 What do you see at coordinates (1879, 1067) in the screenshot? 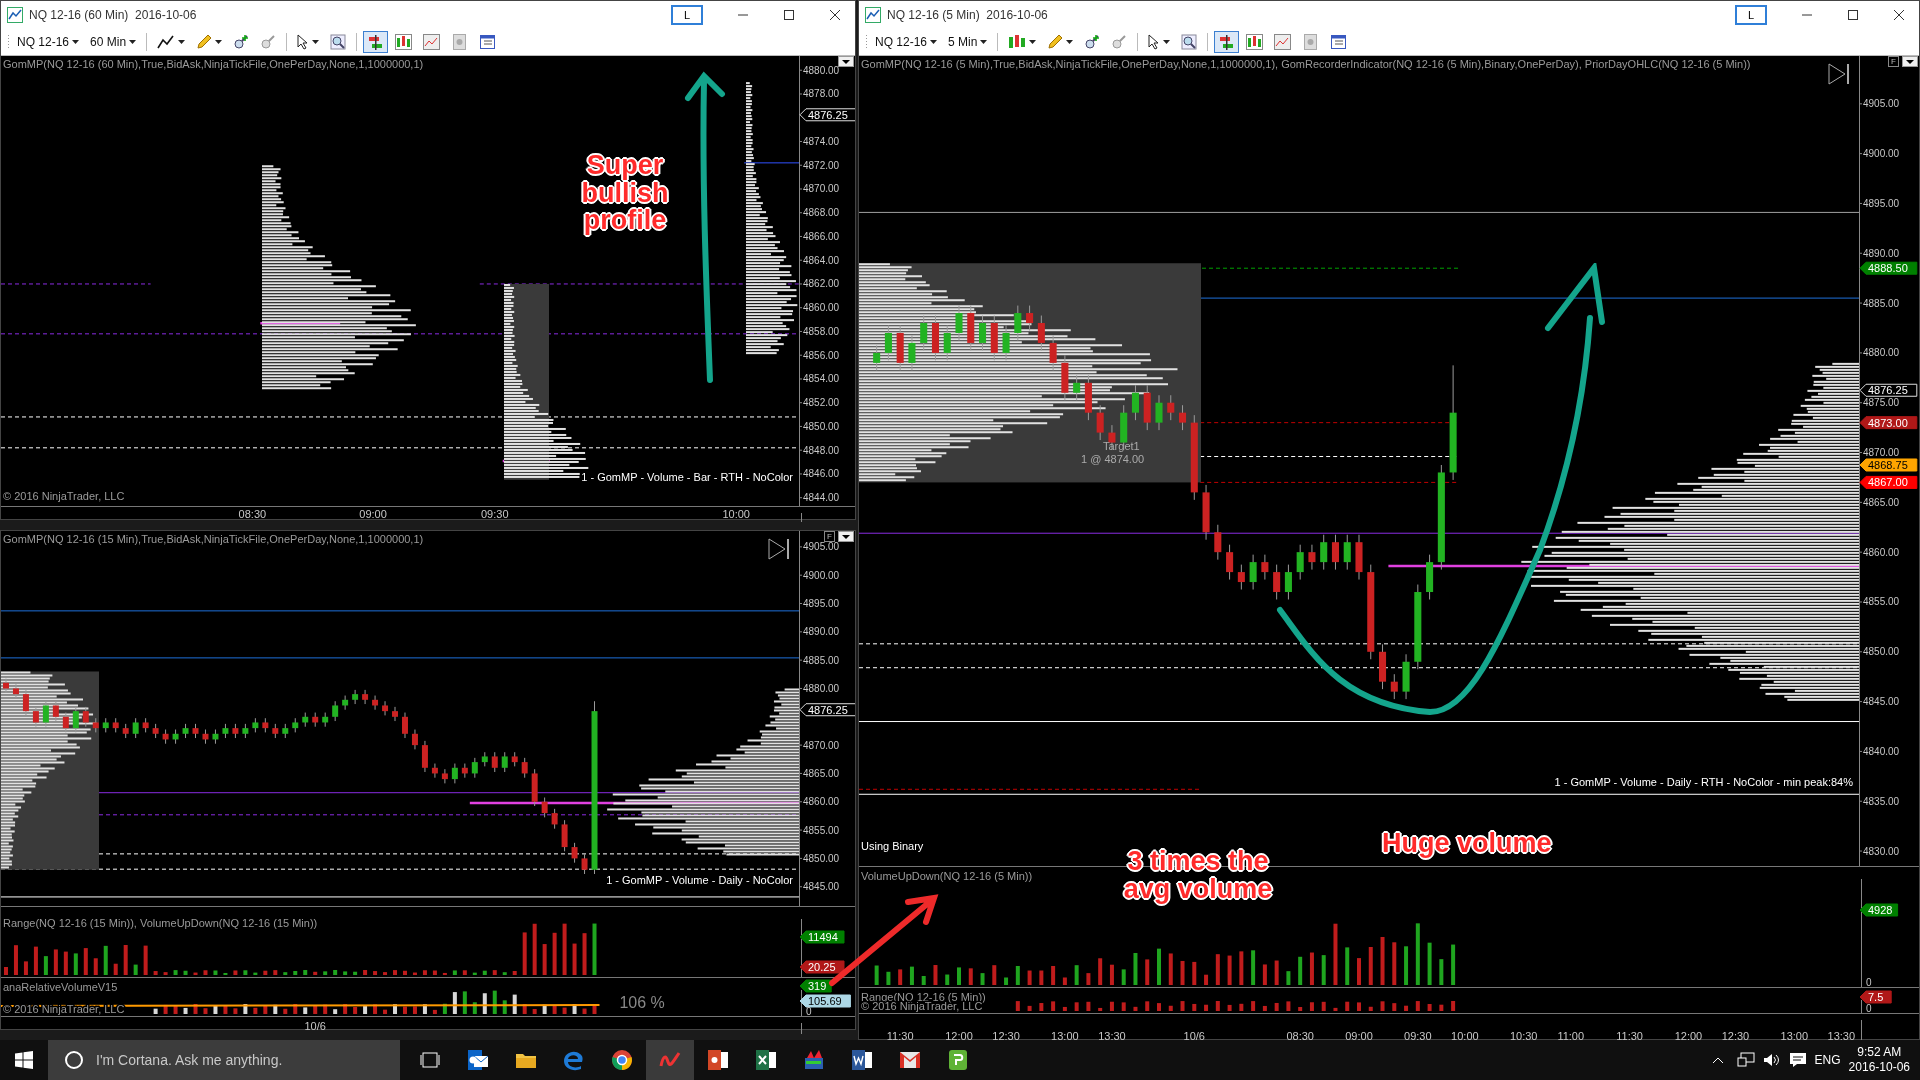
I see `clock-date: 2016-10-06` at bounding box center [1879, 1067].